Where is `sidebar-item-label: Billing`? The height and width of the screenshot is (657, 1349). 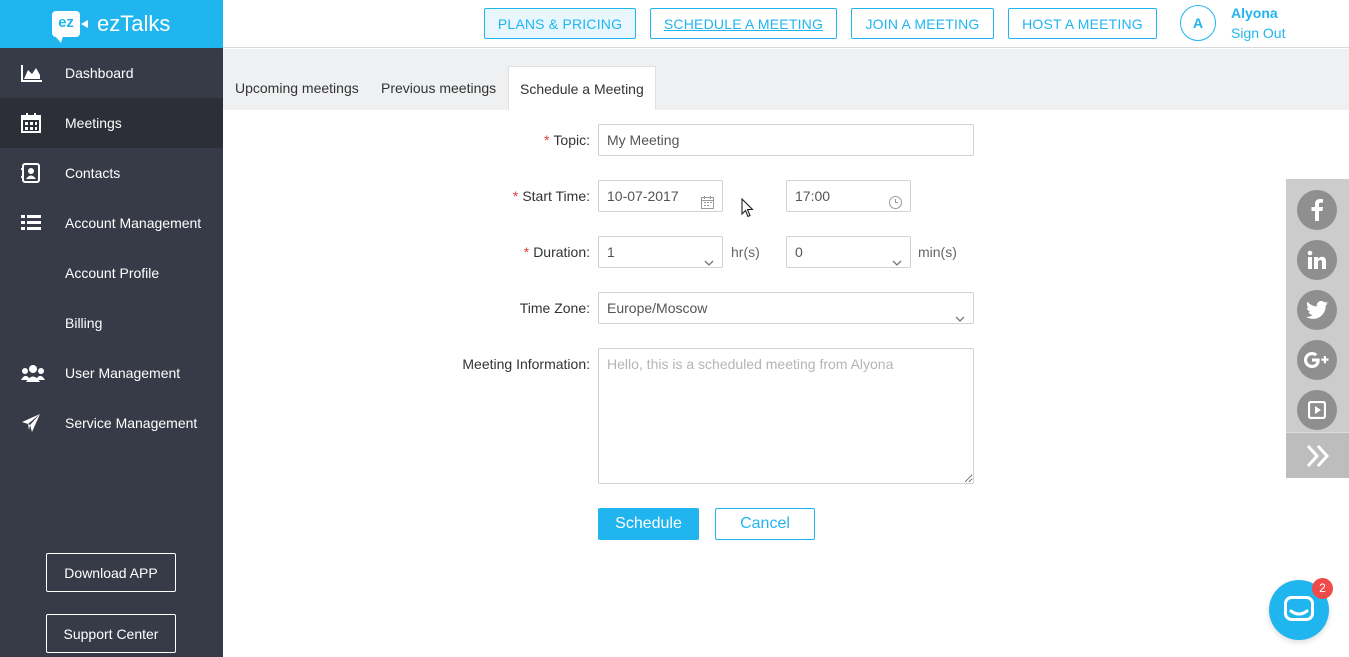 sidebar-item-label: Billing is located at coordinates (84, 323).